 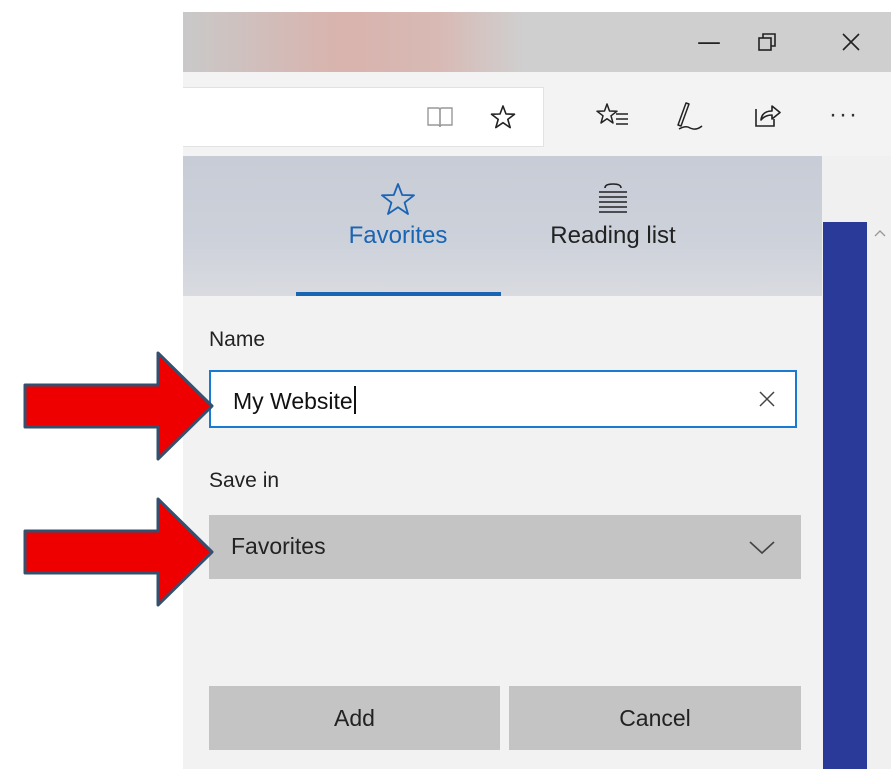 What do you see at coordinates (244, 480) in the screenshot?
I see `save-in-label: Save in` at bounding box center [244, 480].